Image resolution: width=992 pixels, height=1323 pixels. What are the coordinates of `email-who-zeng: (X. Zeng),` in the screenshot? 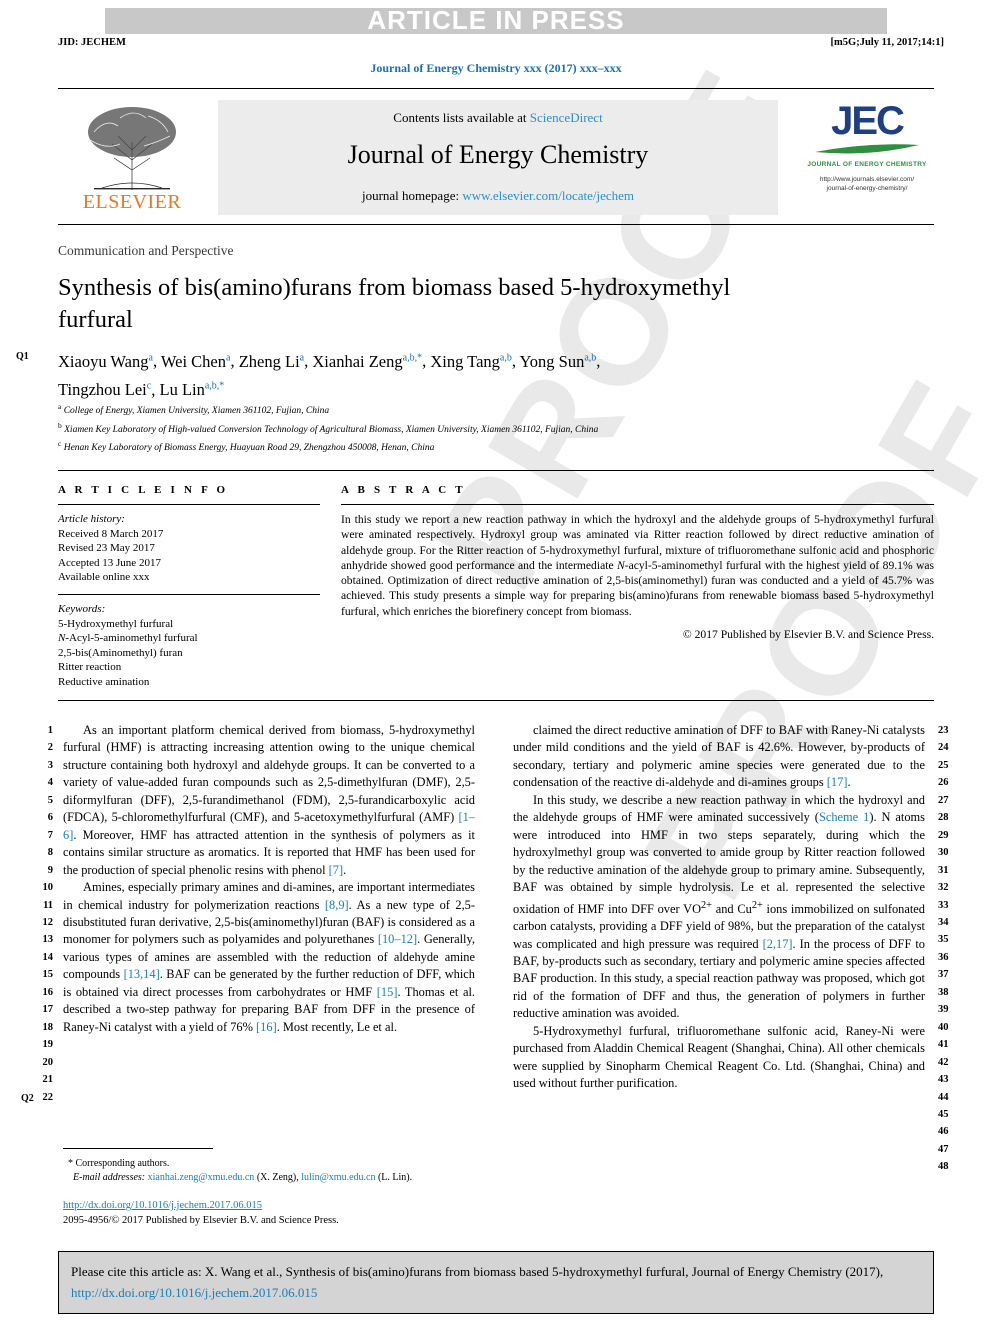 It's located at (277, 1177).